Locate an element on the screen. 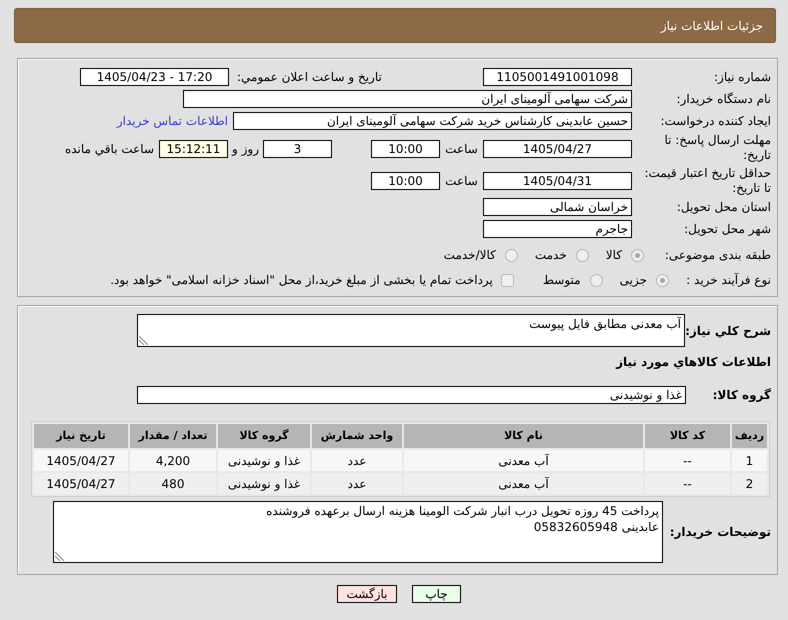 Image resolution: width=788 pixels, height=620 pixels. field-label: طبقه بندی موضوعی: is located at coordinates (717, 255).